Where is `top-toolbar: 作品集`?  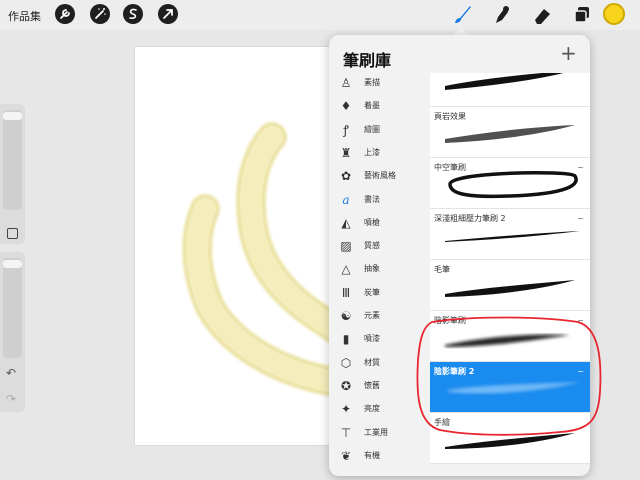
top-toolbar: 作品集 is located at coordinates (320, 15).